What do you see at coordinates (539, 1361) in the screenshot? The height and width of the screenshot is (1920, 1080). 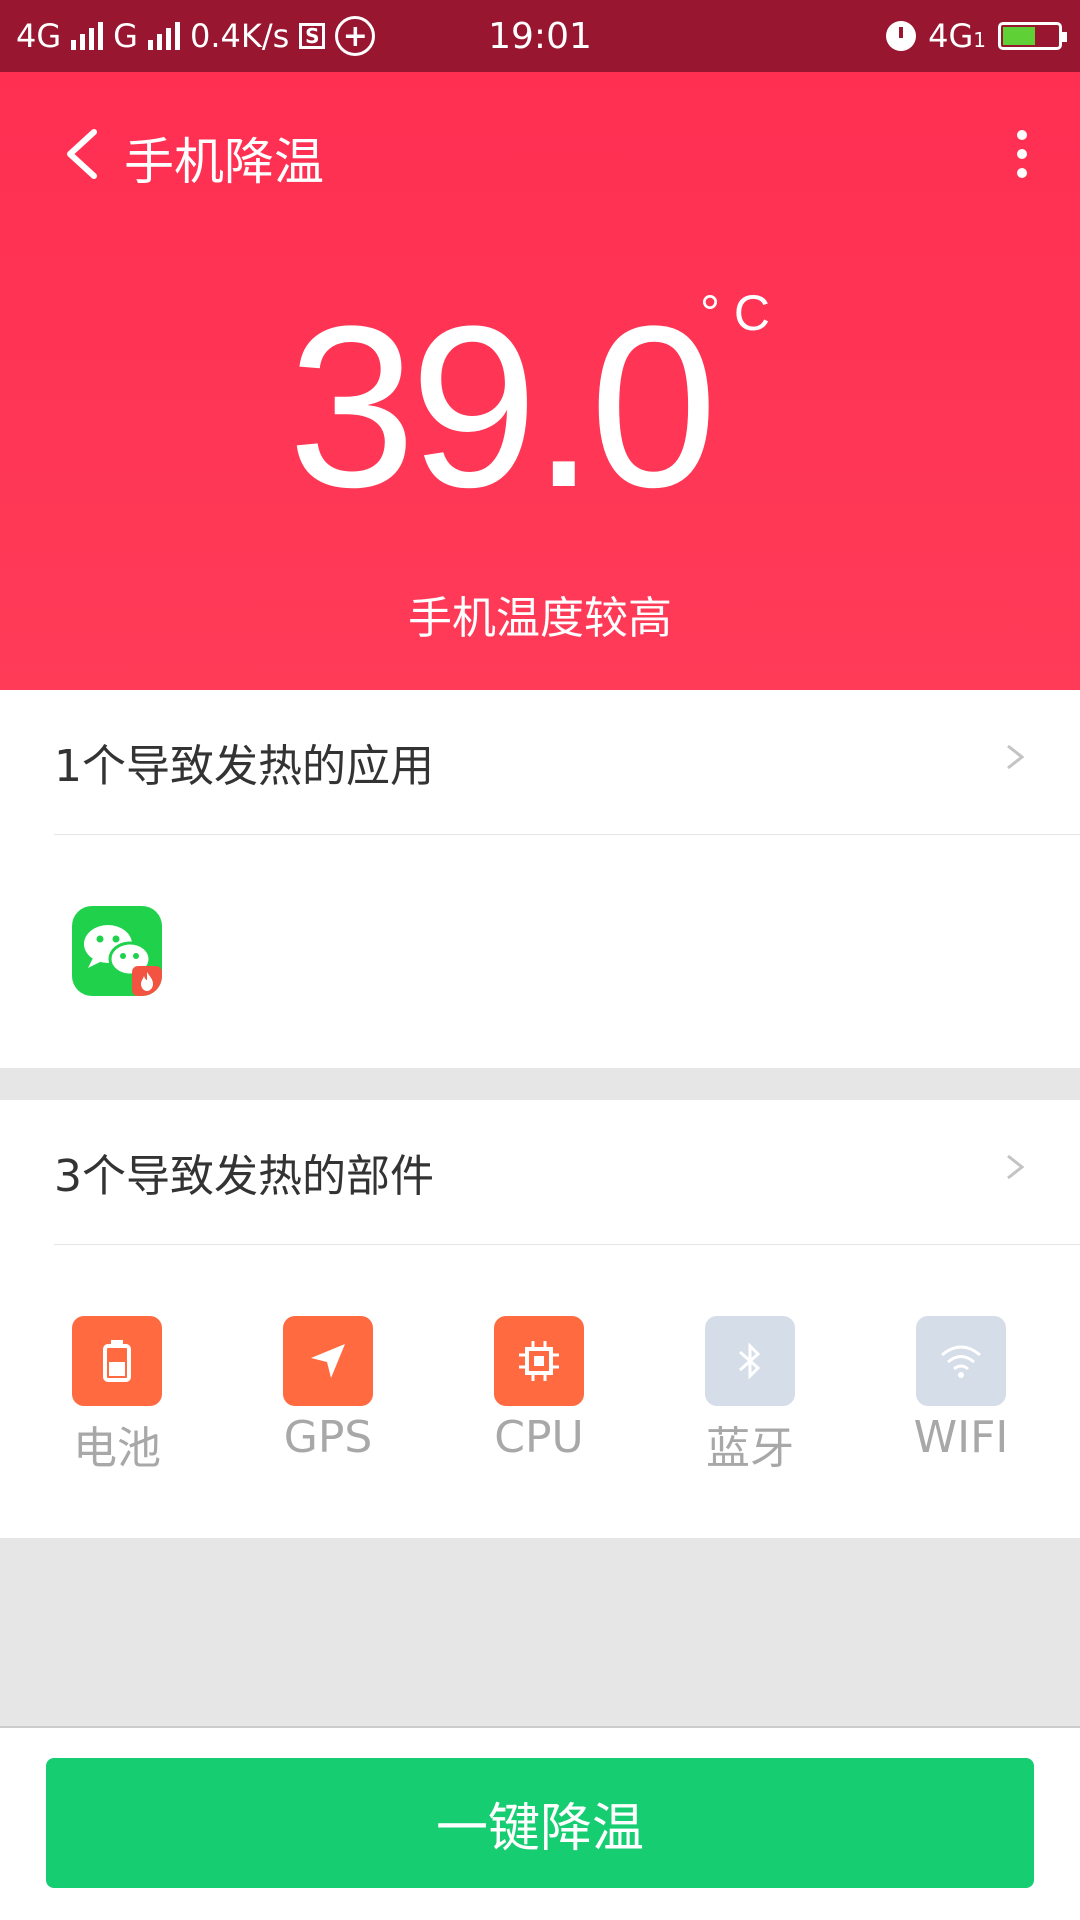 I see `chip-icon` at bounding box center [539, 1361].